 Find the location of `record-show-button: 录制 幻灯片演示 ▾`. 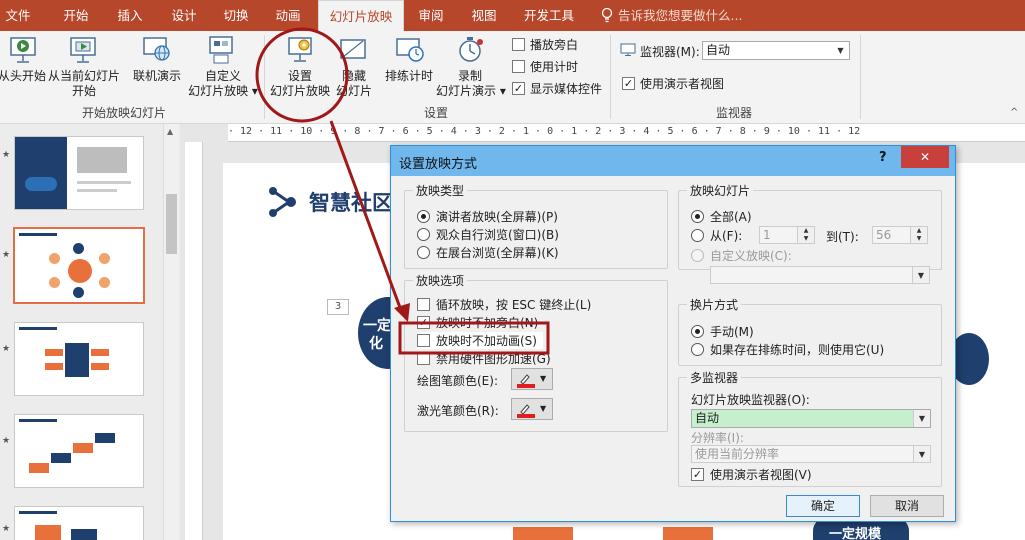

record-show-button: 录制 幻灯片演示 ▾ is located at coordinates (471, 84).